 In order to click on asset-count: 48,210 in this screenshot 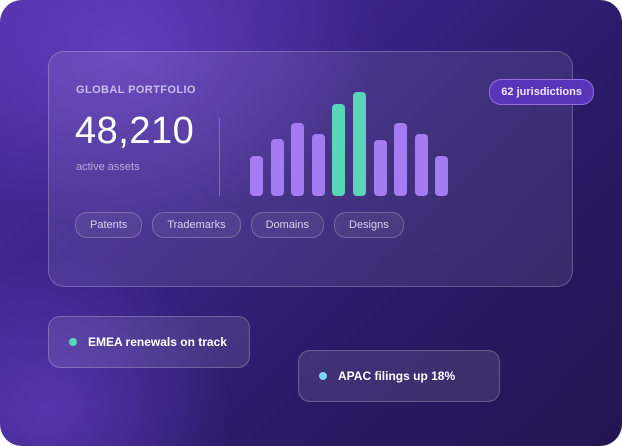, I will do `click(135, 131)`.